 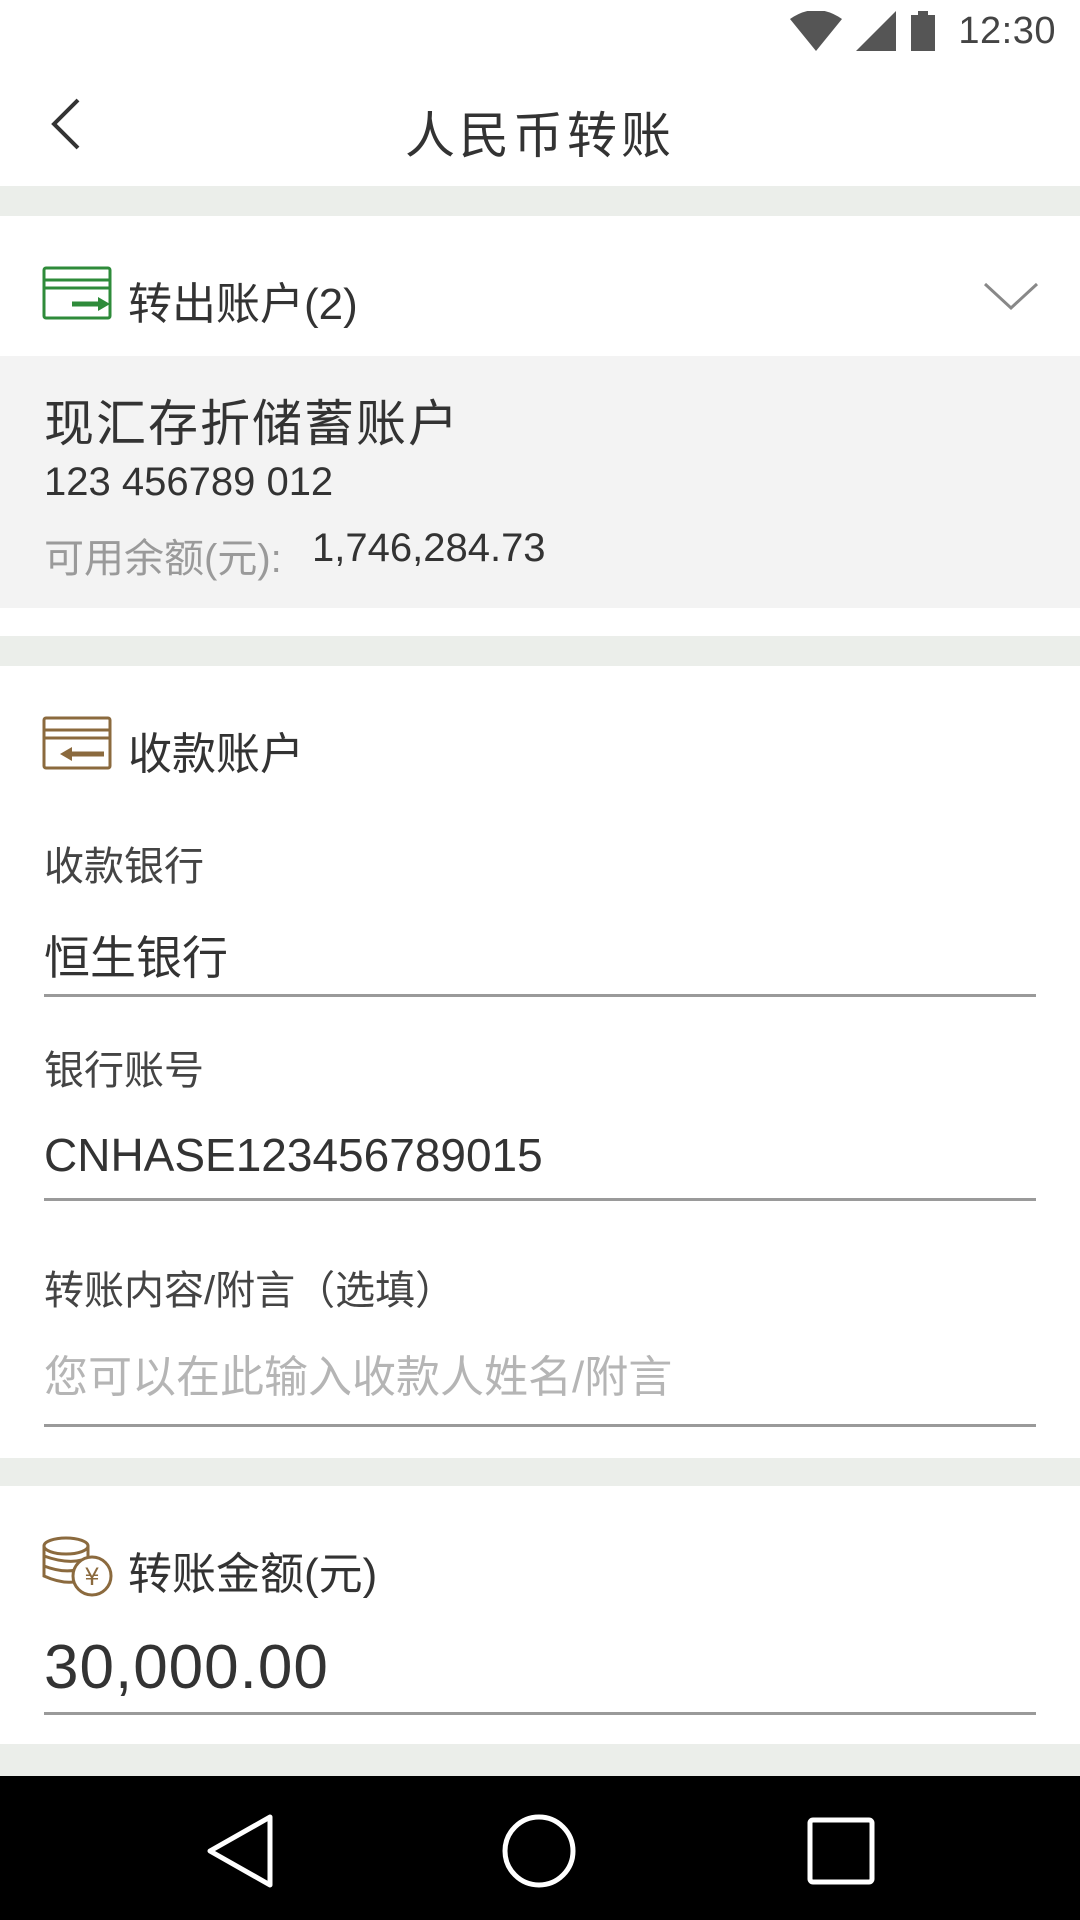 What do you see at coordinates (124, 867) in the screenshot?
I see `bank-label: 收款银行` at bounding box center [124, 867].